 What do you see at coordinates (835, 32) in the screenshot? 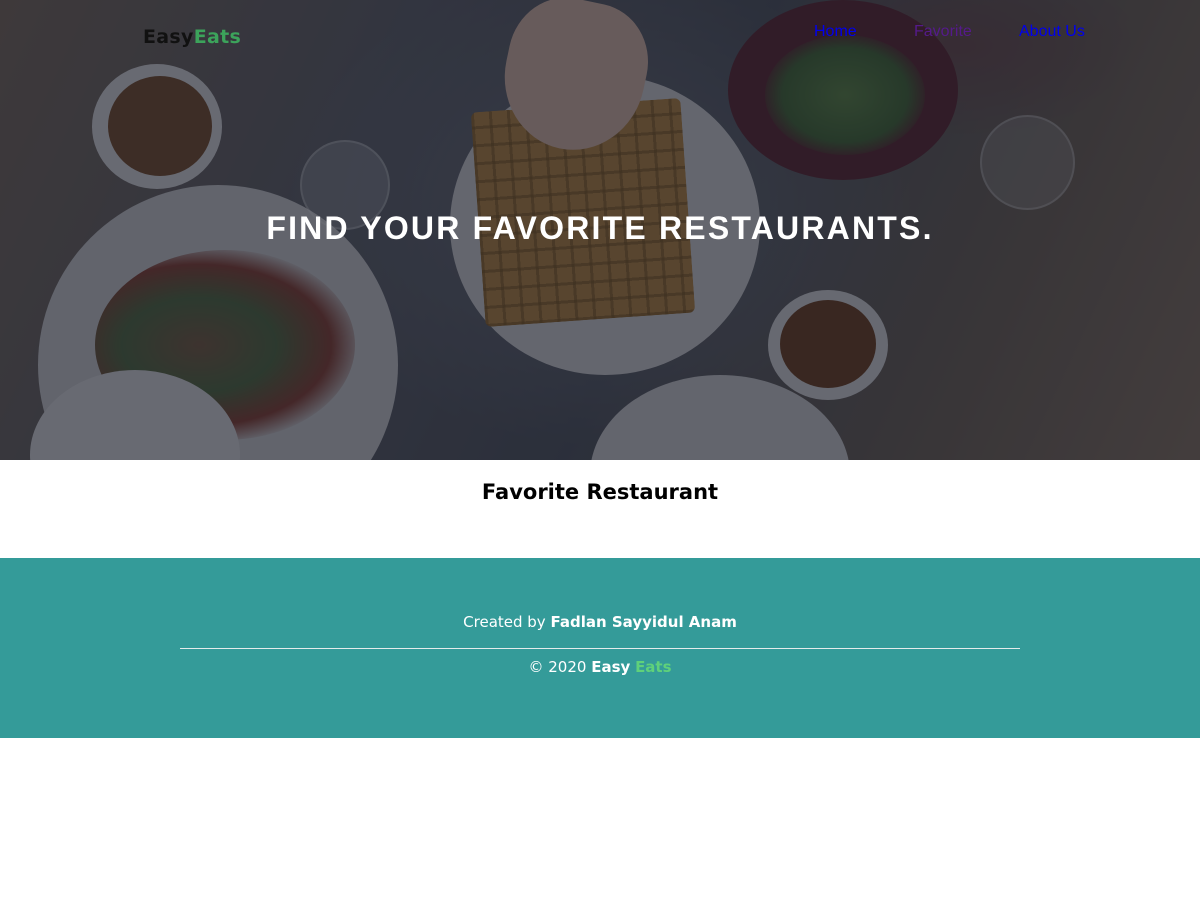
I see `nav-link-home: Home` at bounding box center [835, 32].